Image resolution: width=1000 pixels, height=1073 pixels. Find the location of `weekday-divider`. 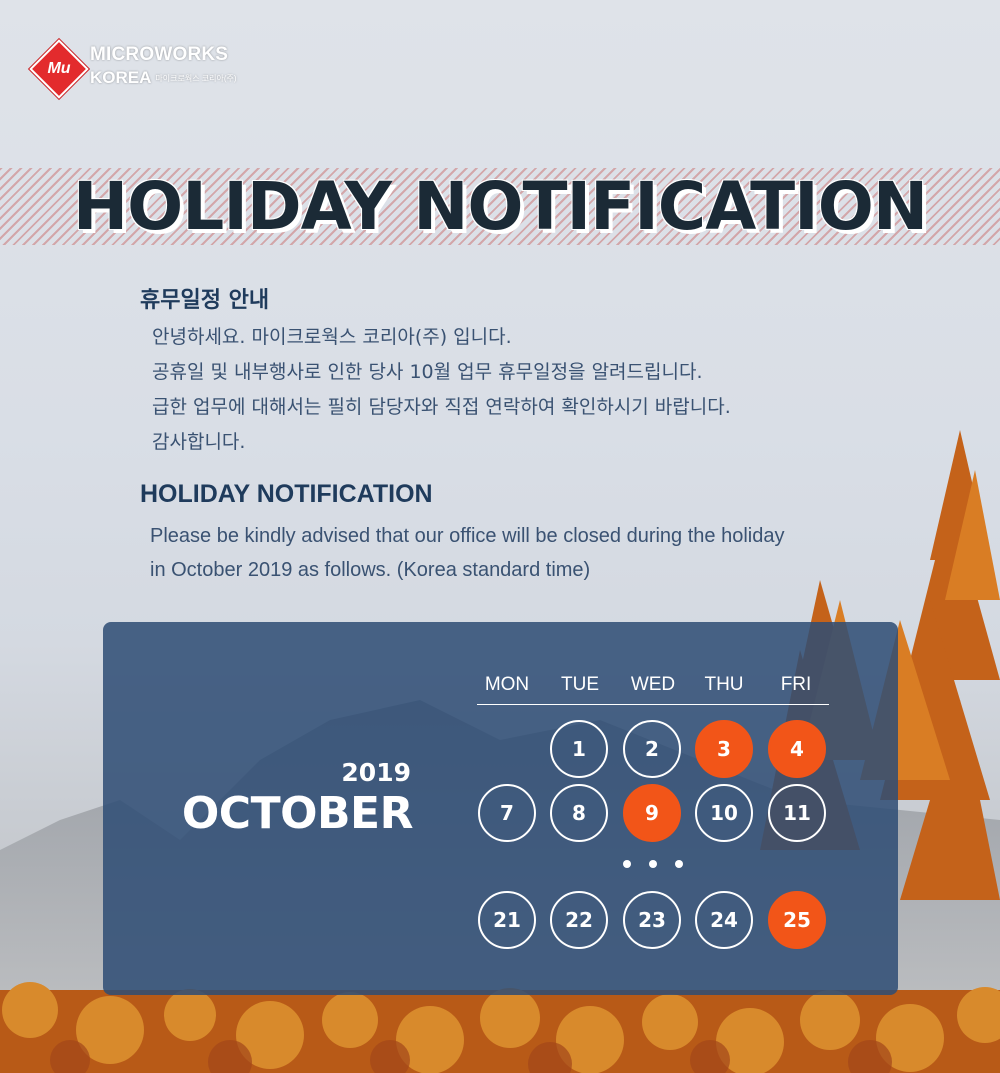

weekday-divider is located at coordinates (653, 704).